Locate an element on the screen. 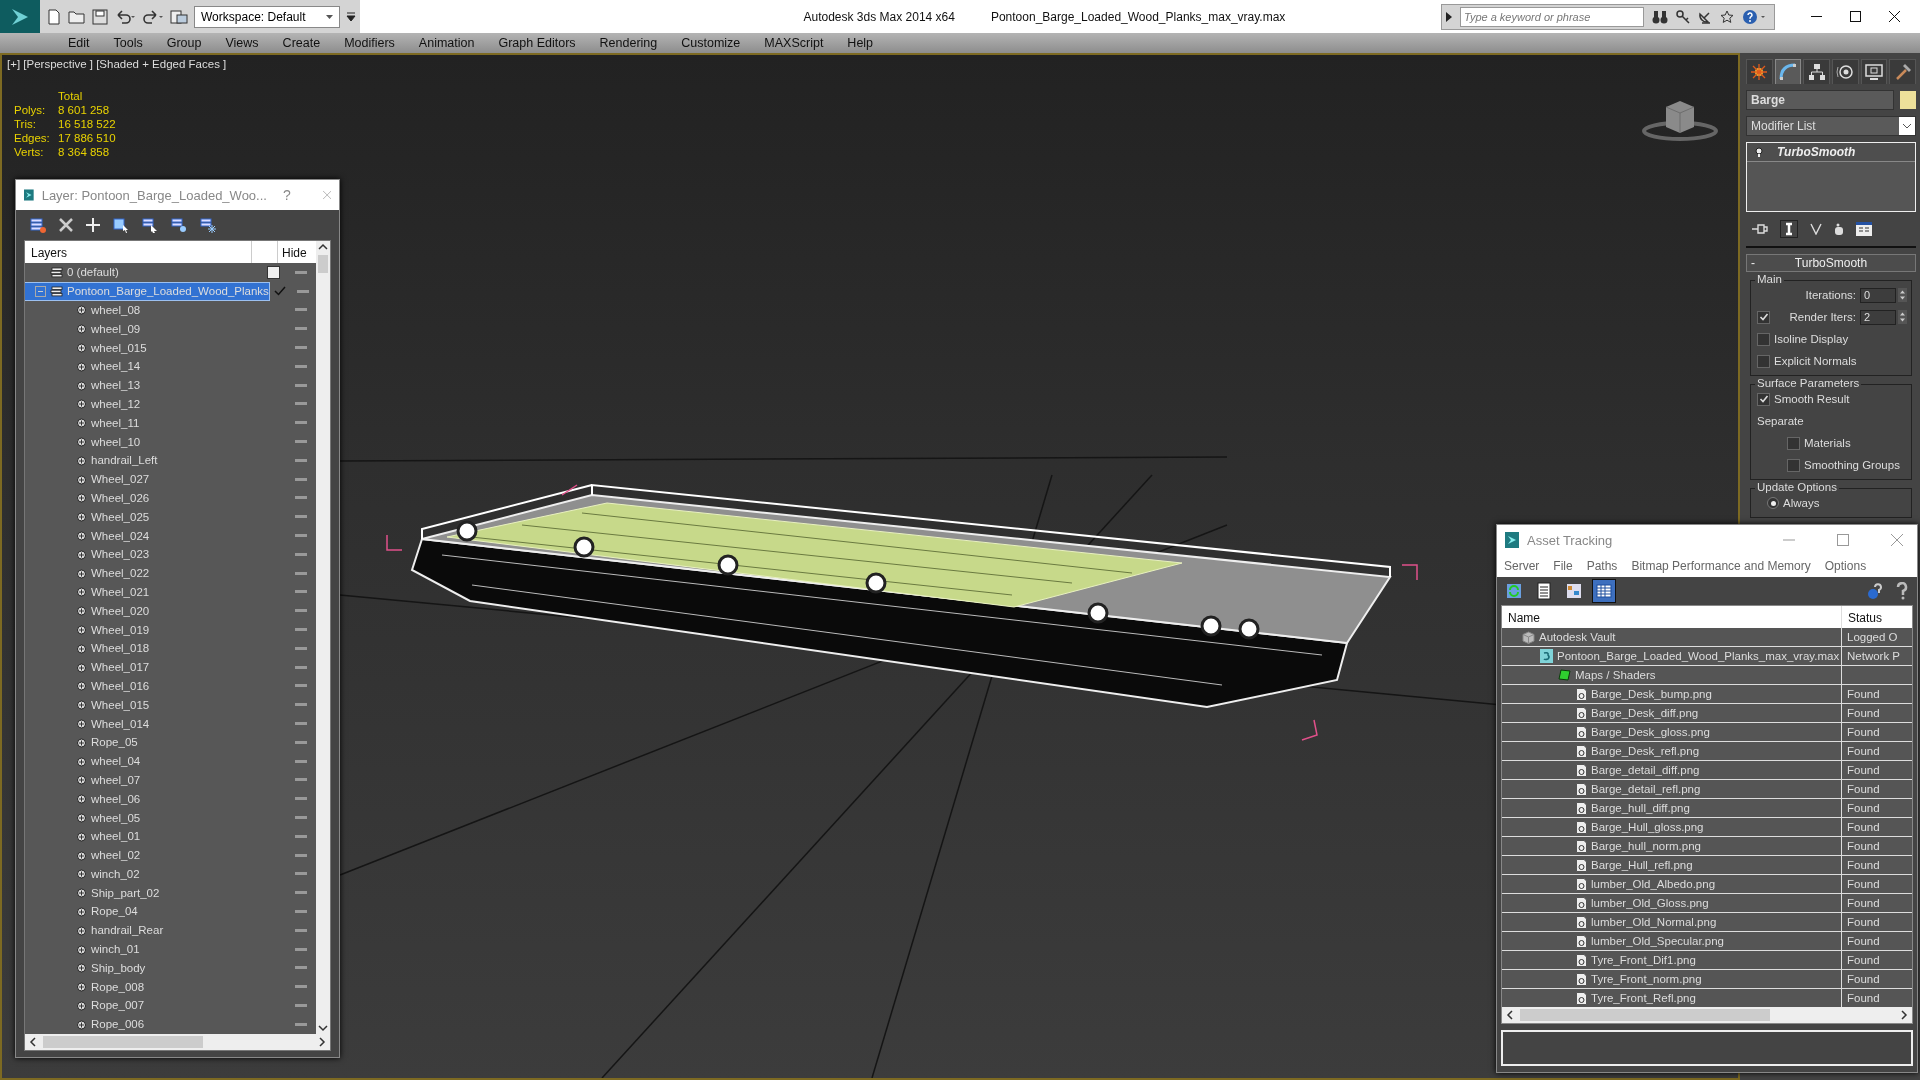  caret-icon is located at coordinates (329, 16).